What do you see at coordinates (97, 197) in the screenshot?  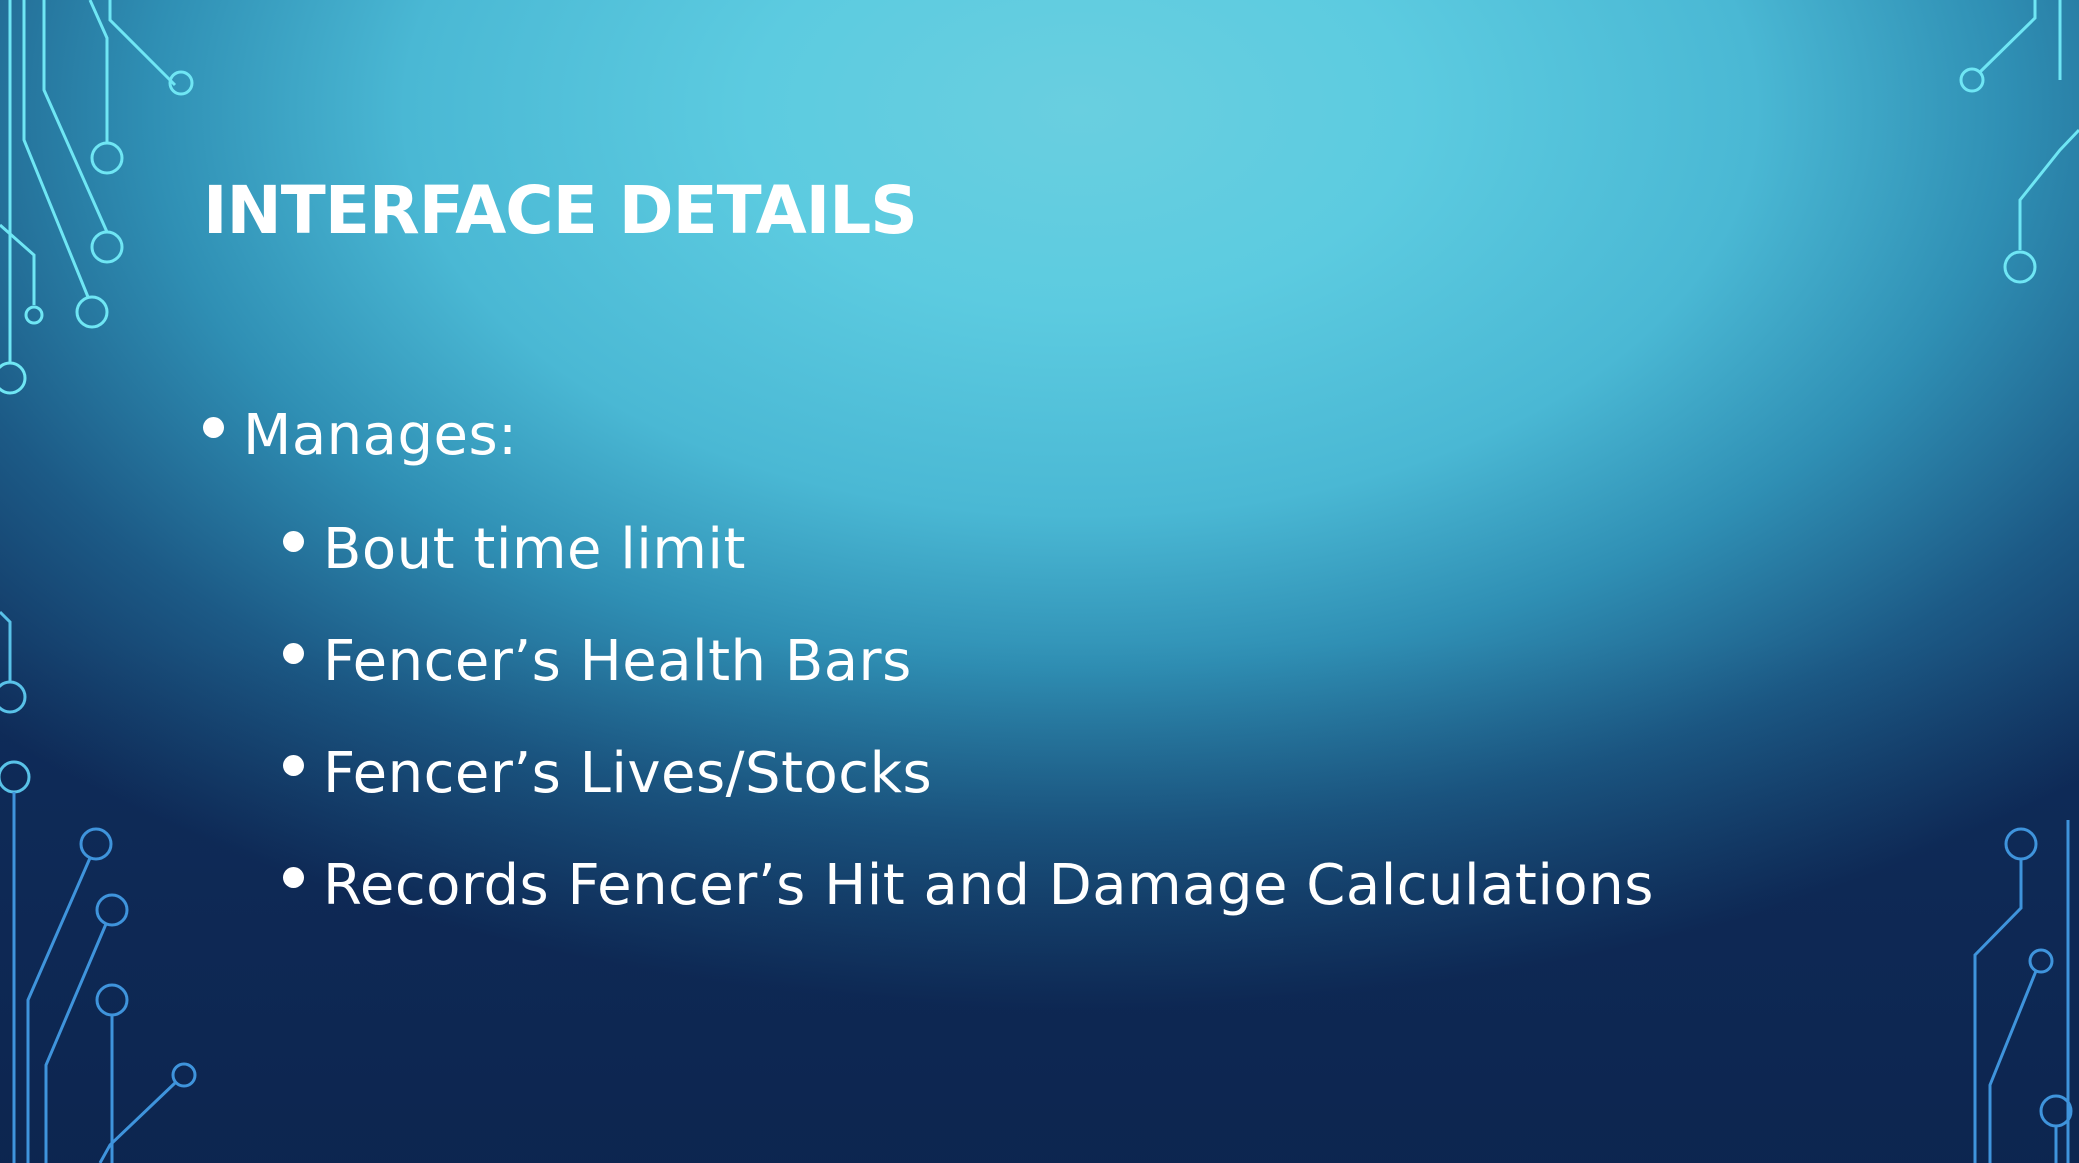 I see `top-left-circuit` at bounding box center [97, 197].